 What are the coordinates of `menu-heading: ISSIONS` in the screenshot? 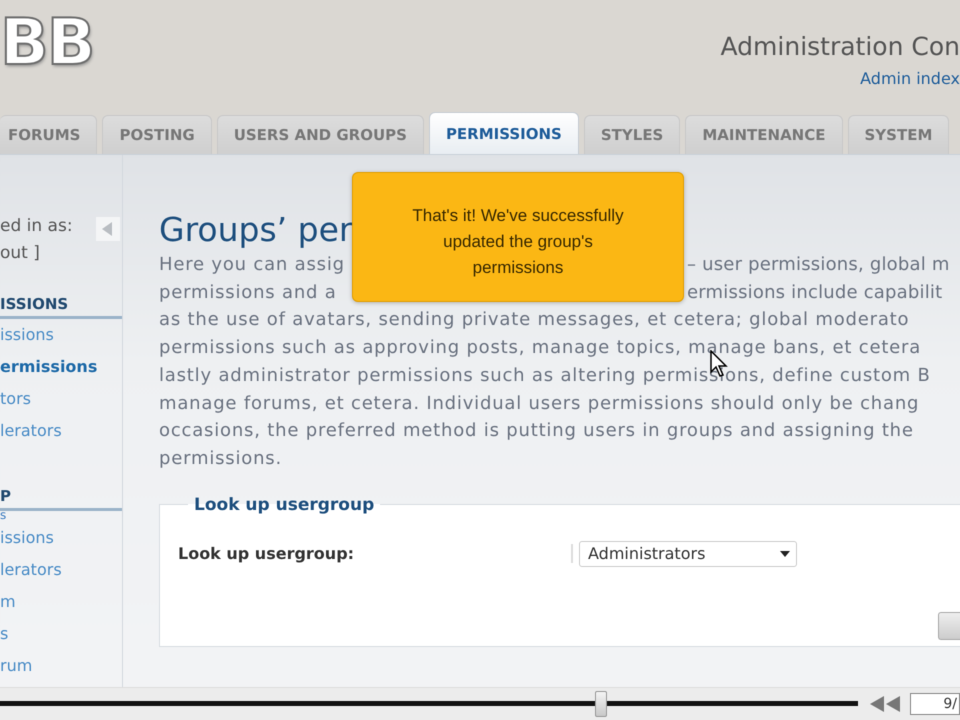 It's located at (61, 307).